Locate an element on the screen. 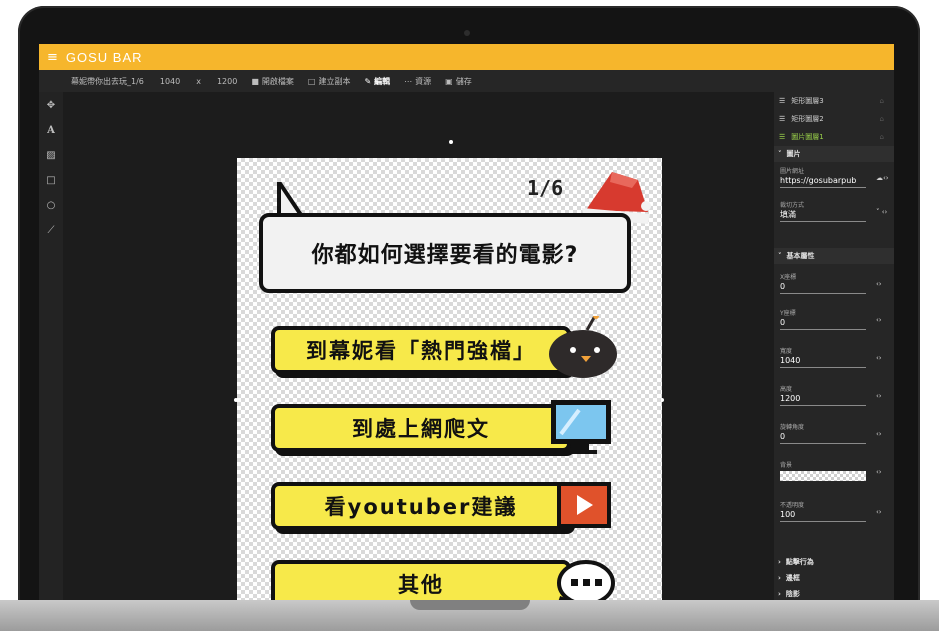 Image resolution: width=939 pixels, height=631 pixels. field-label: 高度 is located at coordinates (786, 389).